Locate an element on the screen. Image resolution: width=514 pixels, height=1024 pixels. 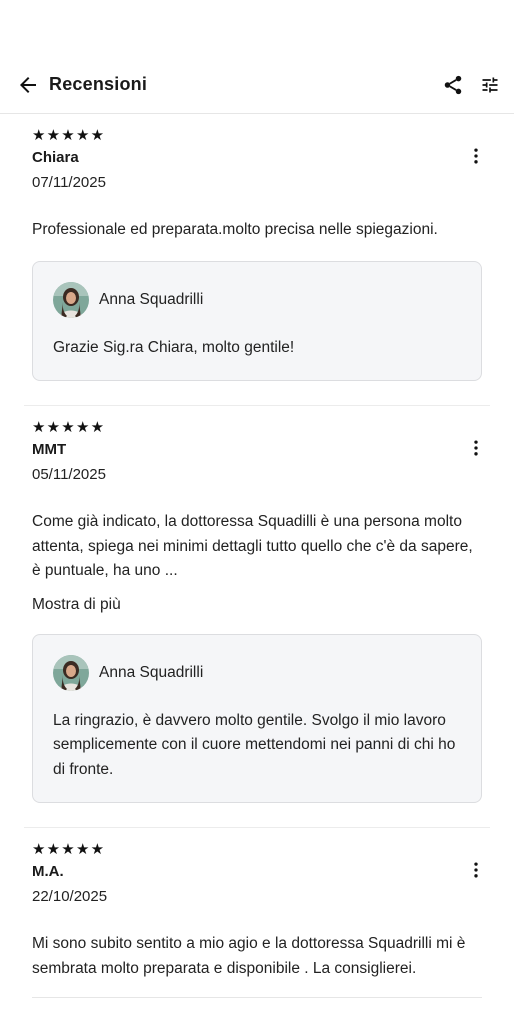
review-date: 22/10/2025 is located at coordinates (70, 896).